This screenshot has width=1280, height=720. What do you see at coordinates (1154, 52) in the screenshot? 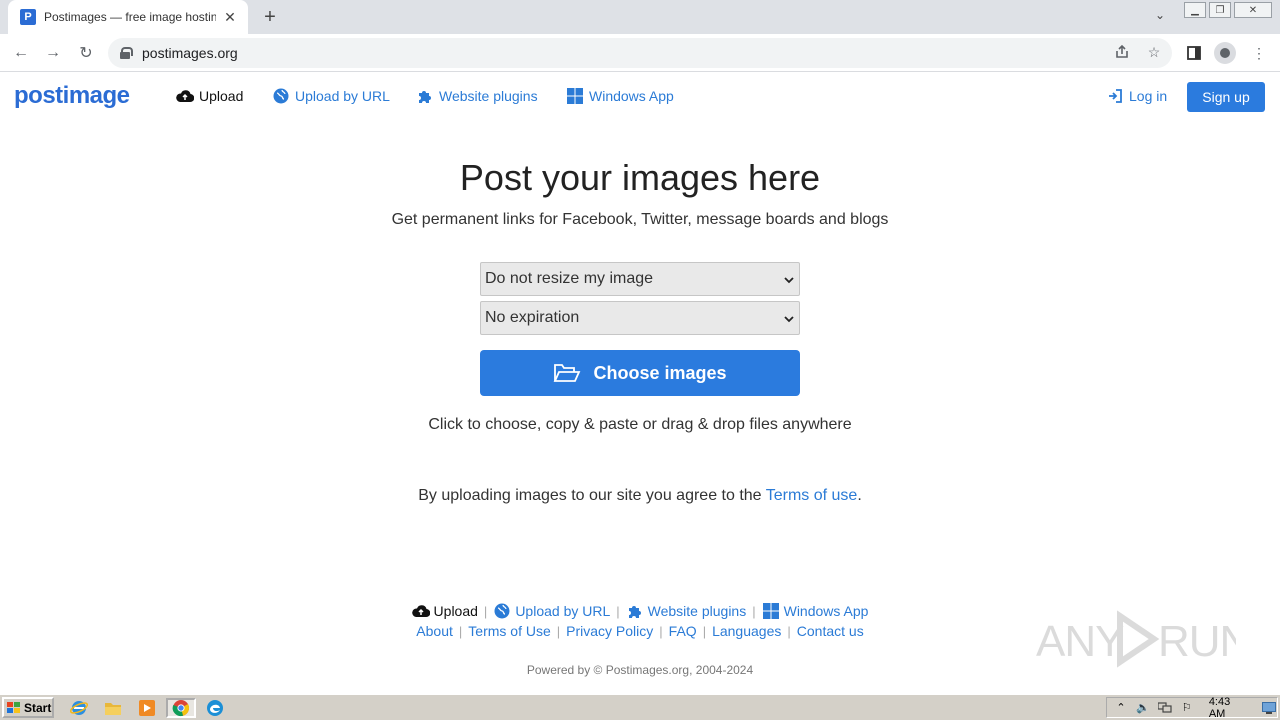
I see `bookmark-star-icon: ☆` at bounding box center [1154, 52].